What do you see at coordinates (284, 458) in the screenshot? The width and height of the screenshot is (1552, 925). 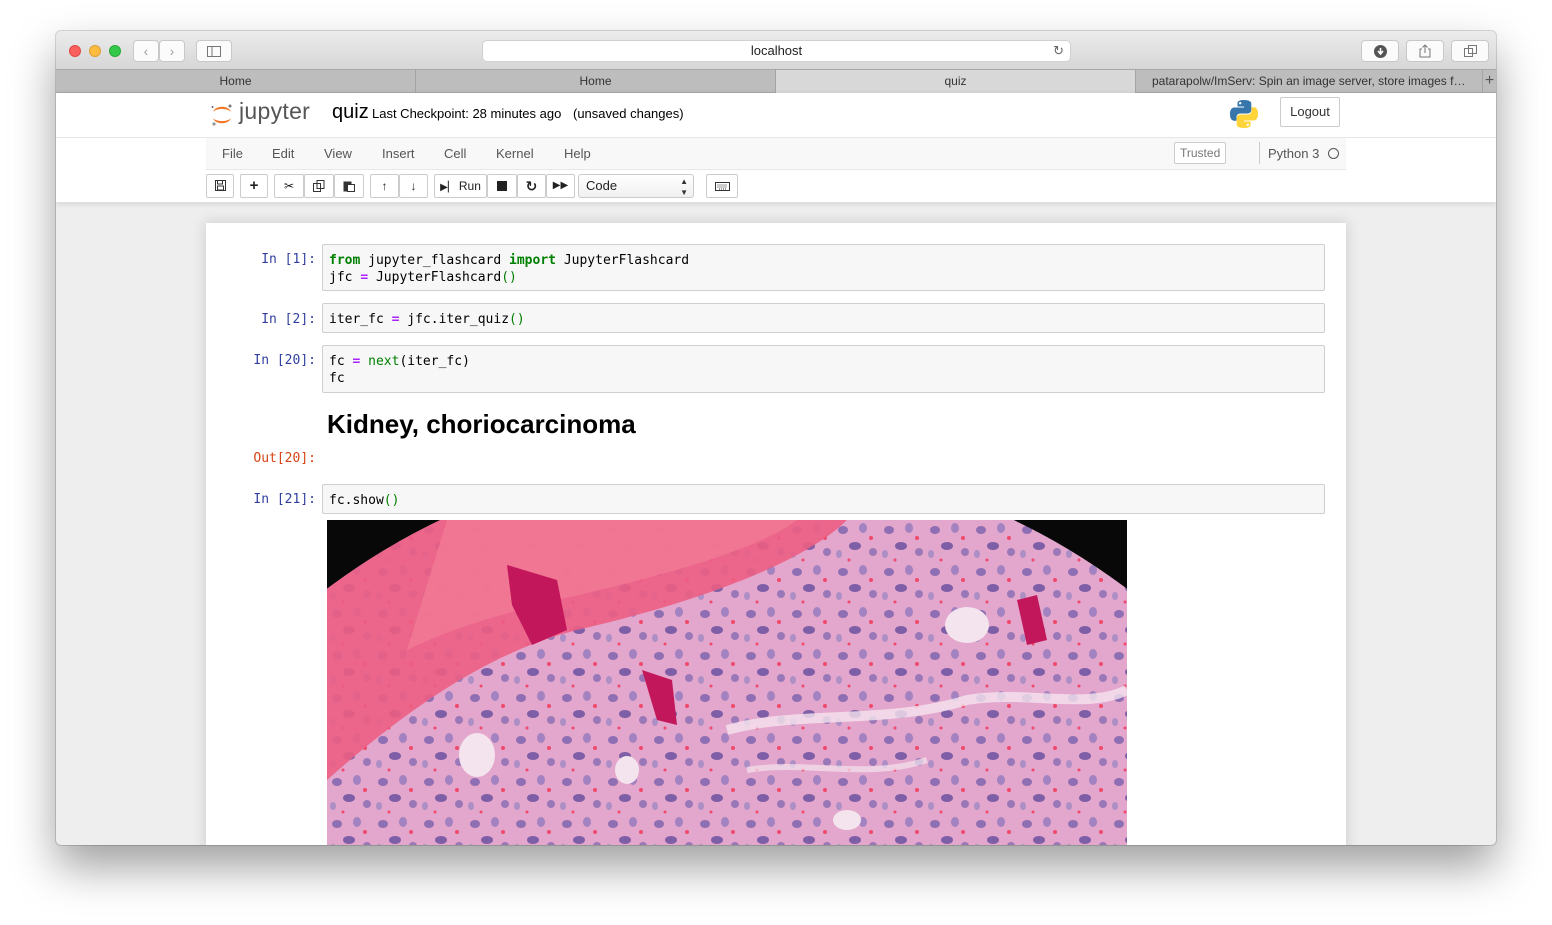 I see `out-20-prompt: Out[20]:` at bounding box center [284, 458].